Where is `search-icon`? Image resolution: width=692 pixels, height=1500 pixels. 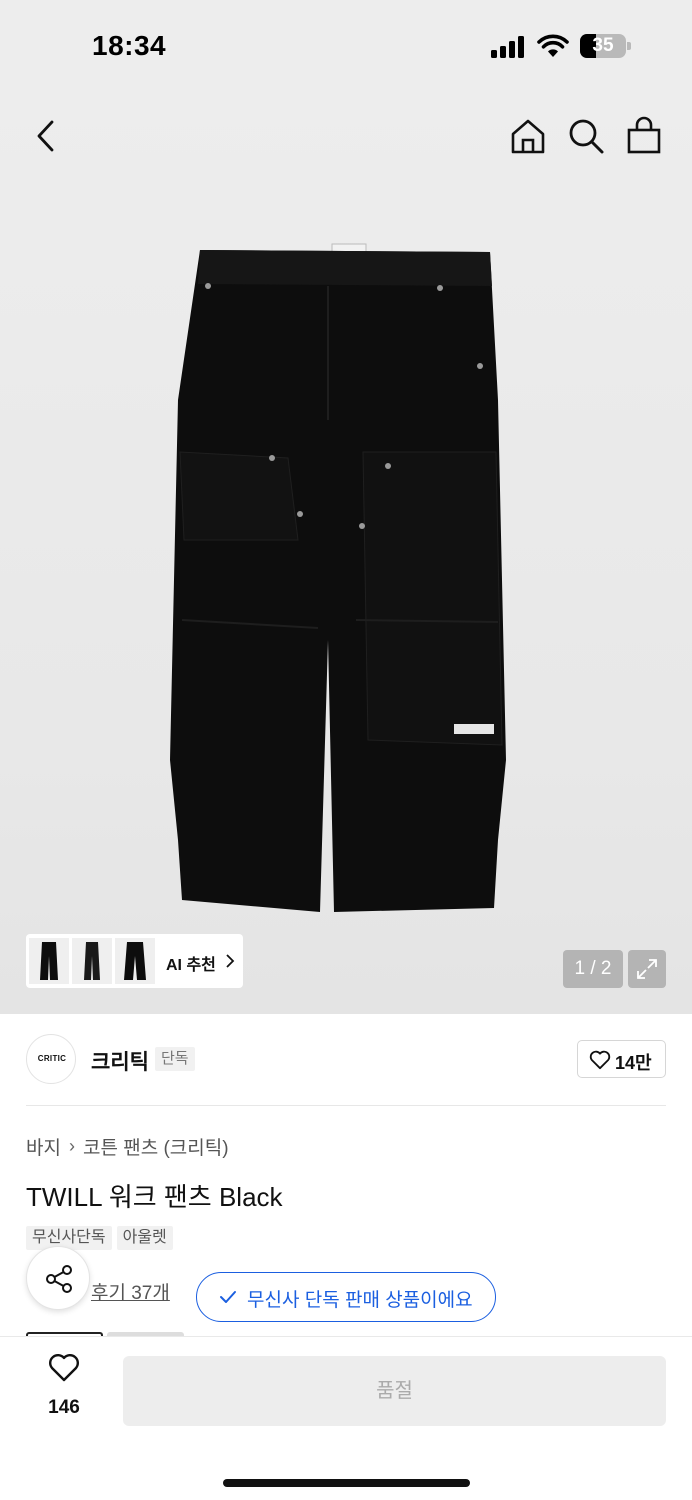 search-icon is located at coordinates (586, 136).